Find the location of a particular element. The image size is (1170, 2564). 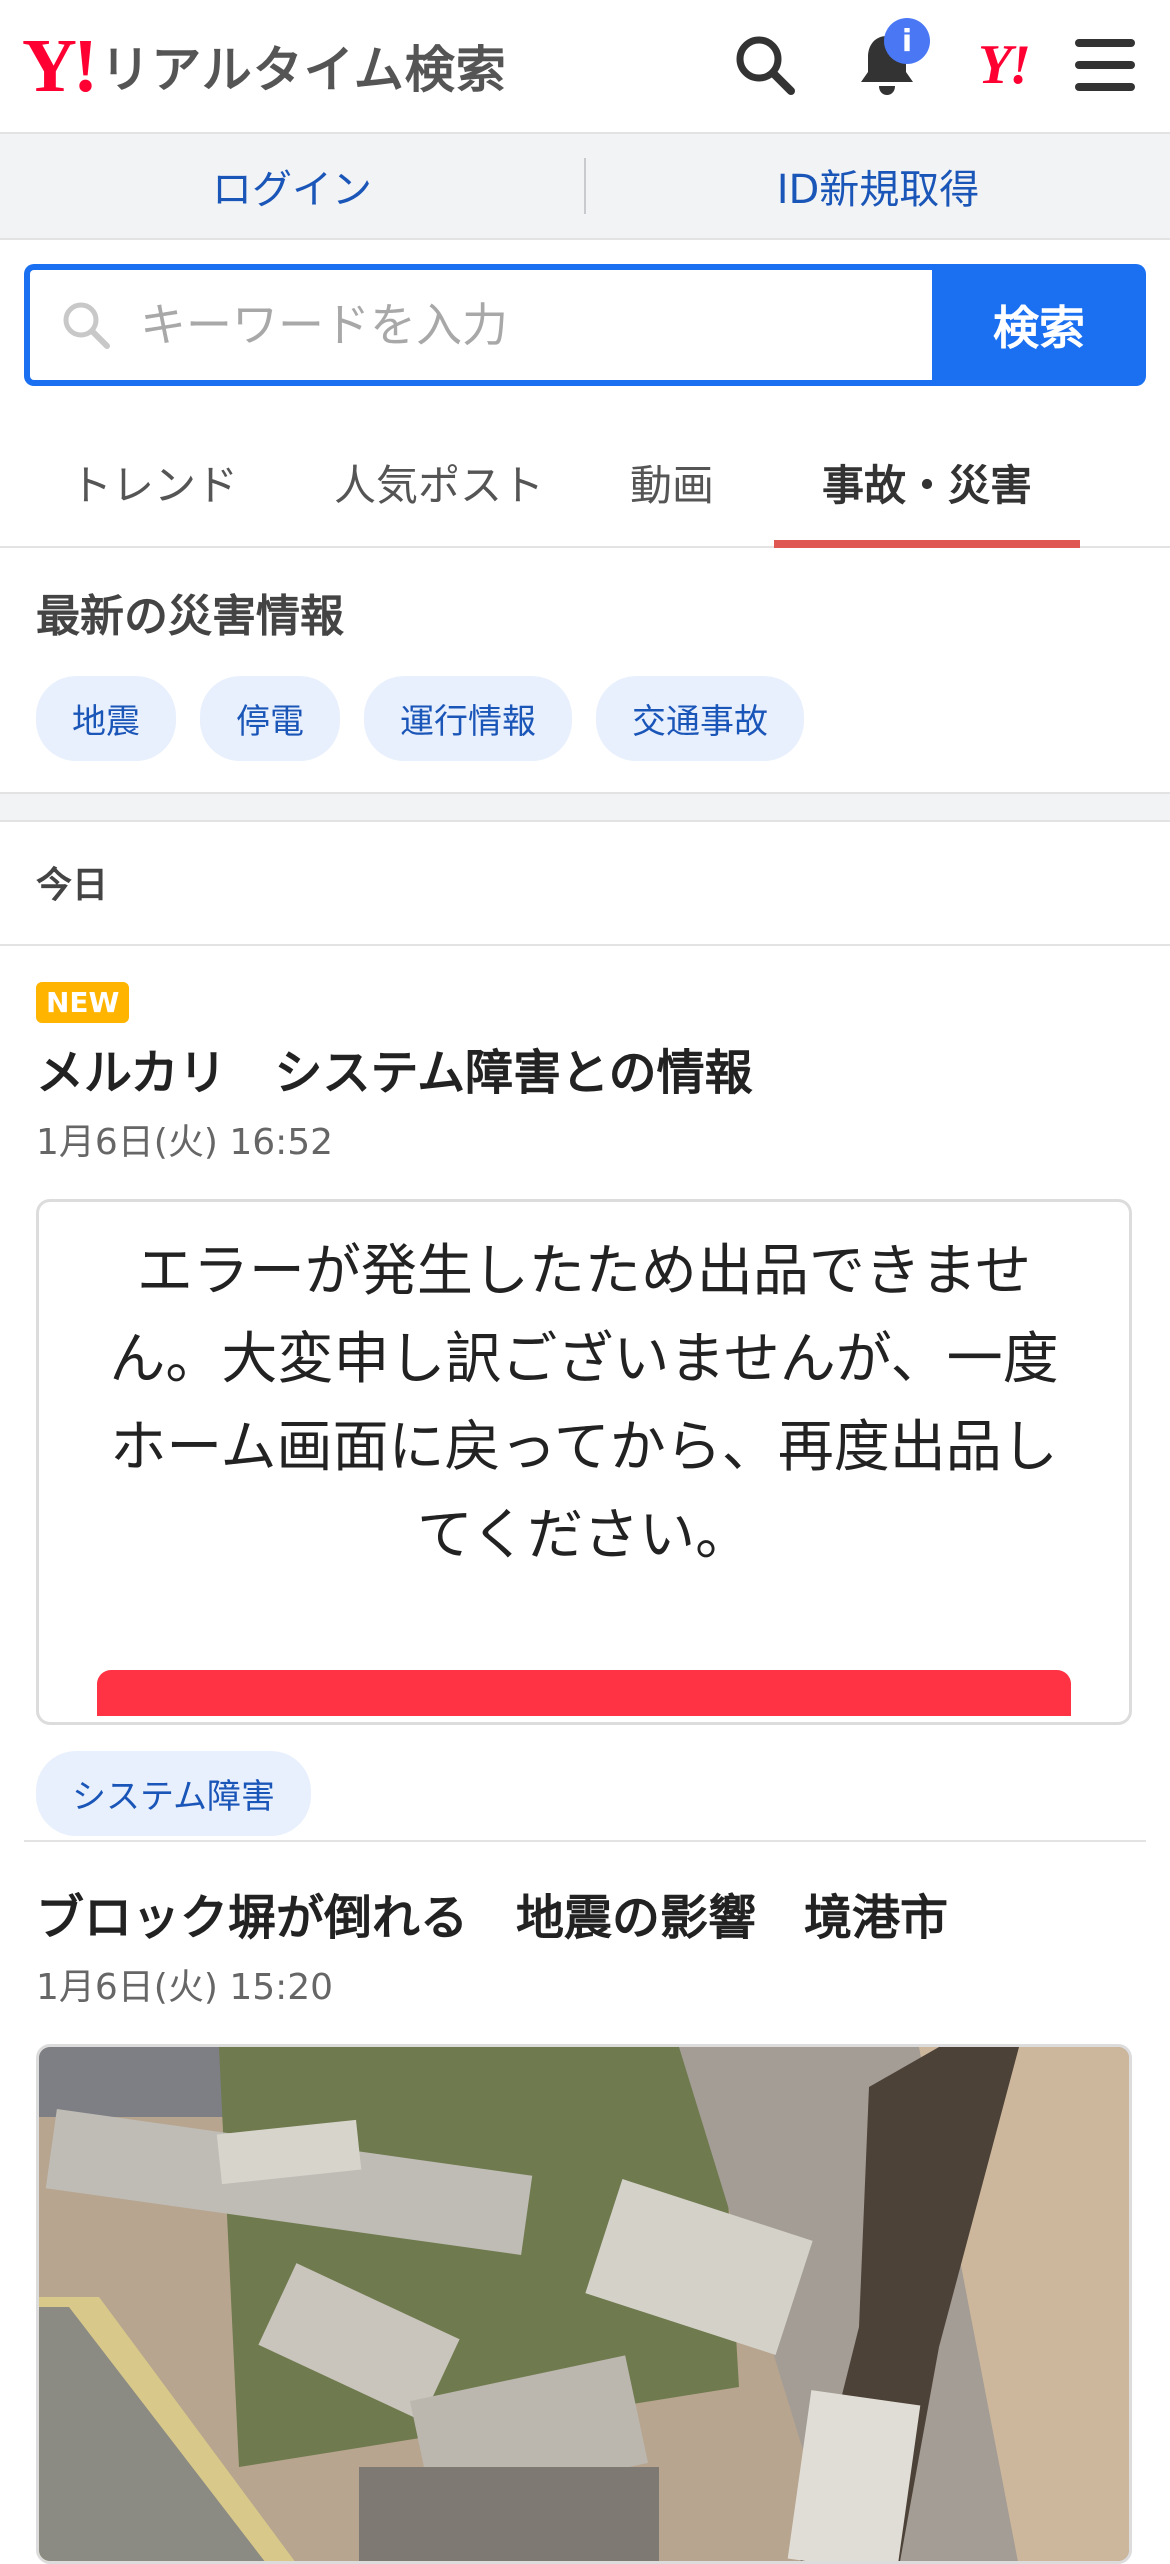

date-label: 今日 is located at coordinates (72, 885).